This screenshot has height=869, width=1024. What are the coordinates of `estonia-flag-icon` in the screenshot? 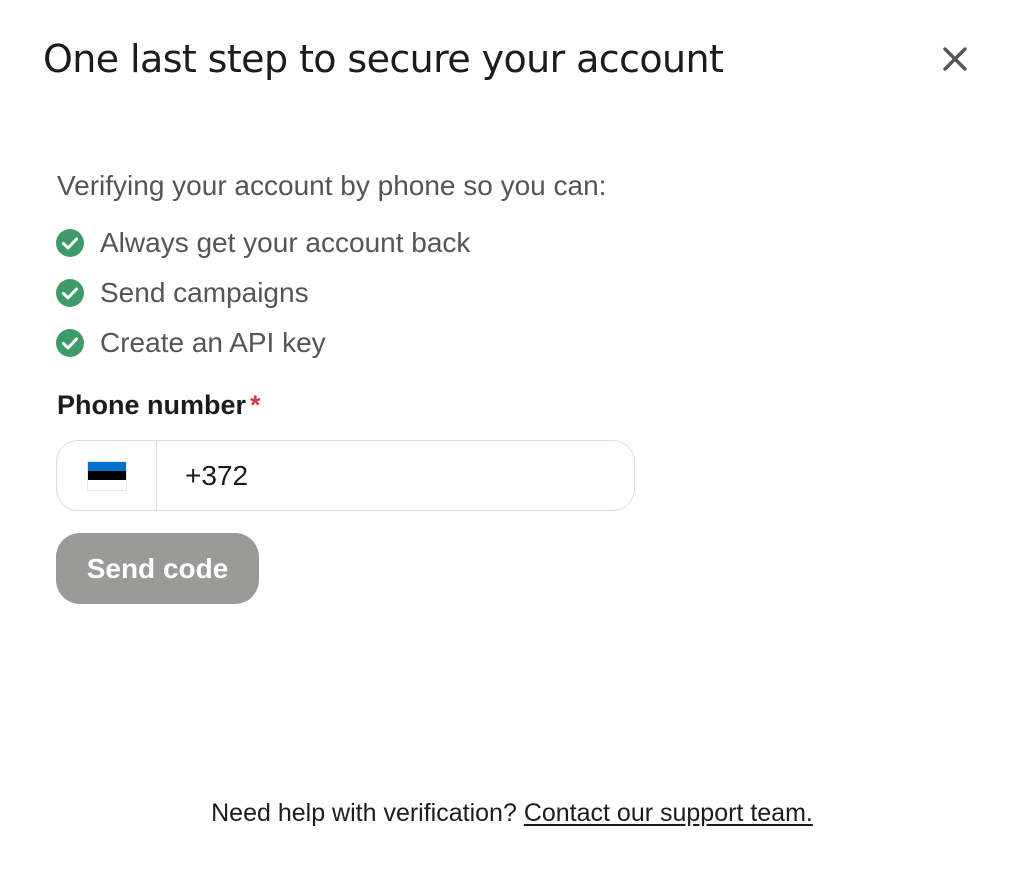 It's located at (106, 475).